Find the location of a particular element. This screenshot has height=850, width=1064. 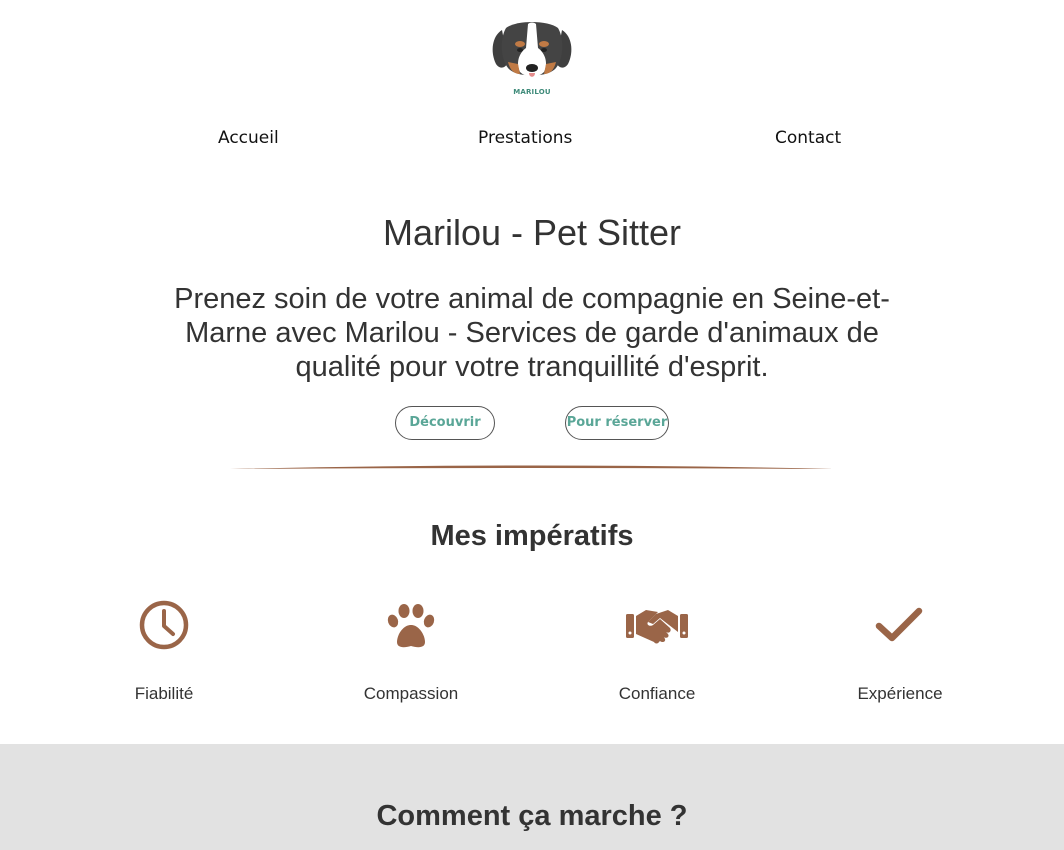

section-divider is located at coordinates (532, 467).